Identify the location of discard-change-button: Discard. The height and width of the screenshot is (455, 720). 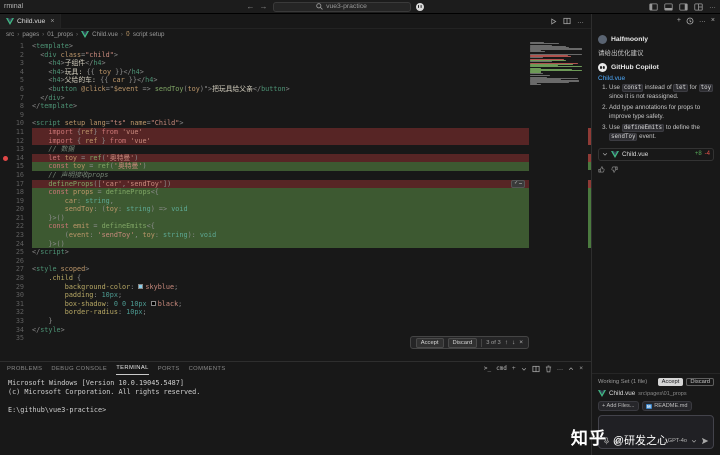
(462, 342).